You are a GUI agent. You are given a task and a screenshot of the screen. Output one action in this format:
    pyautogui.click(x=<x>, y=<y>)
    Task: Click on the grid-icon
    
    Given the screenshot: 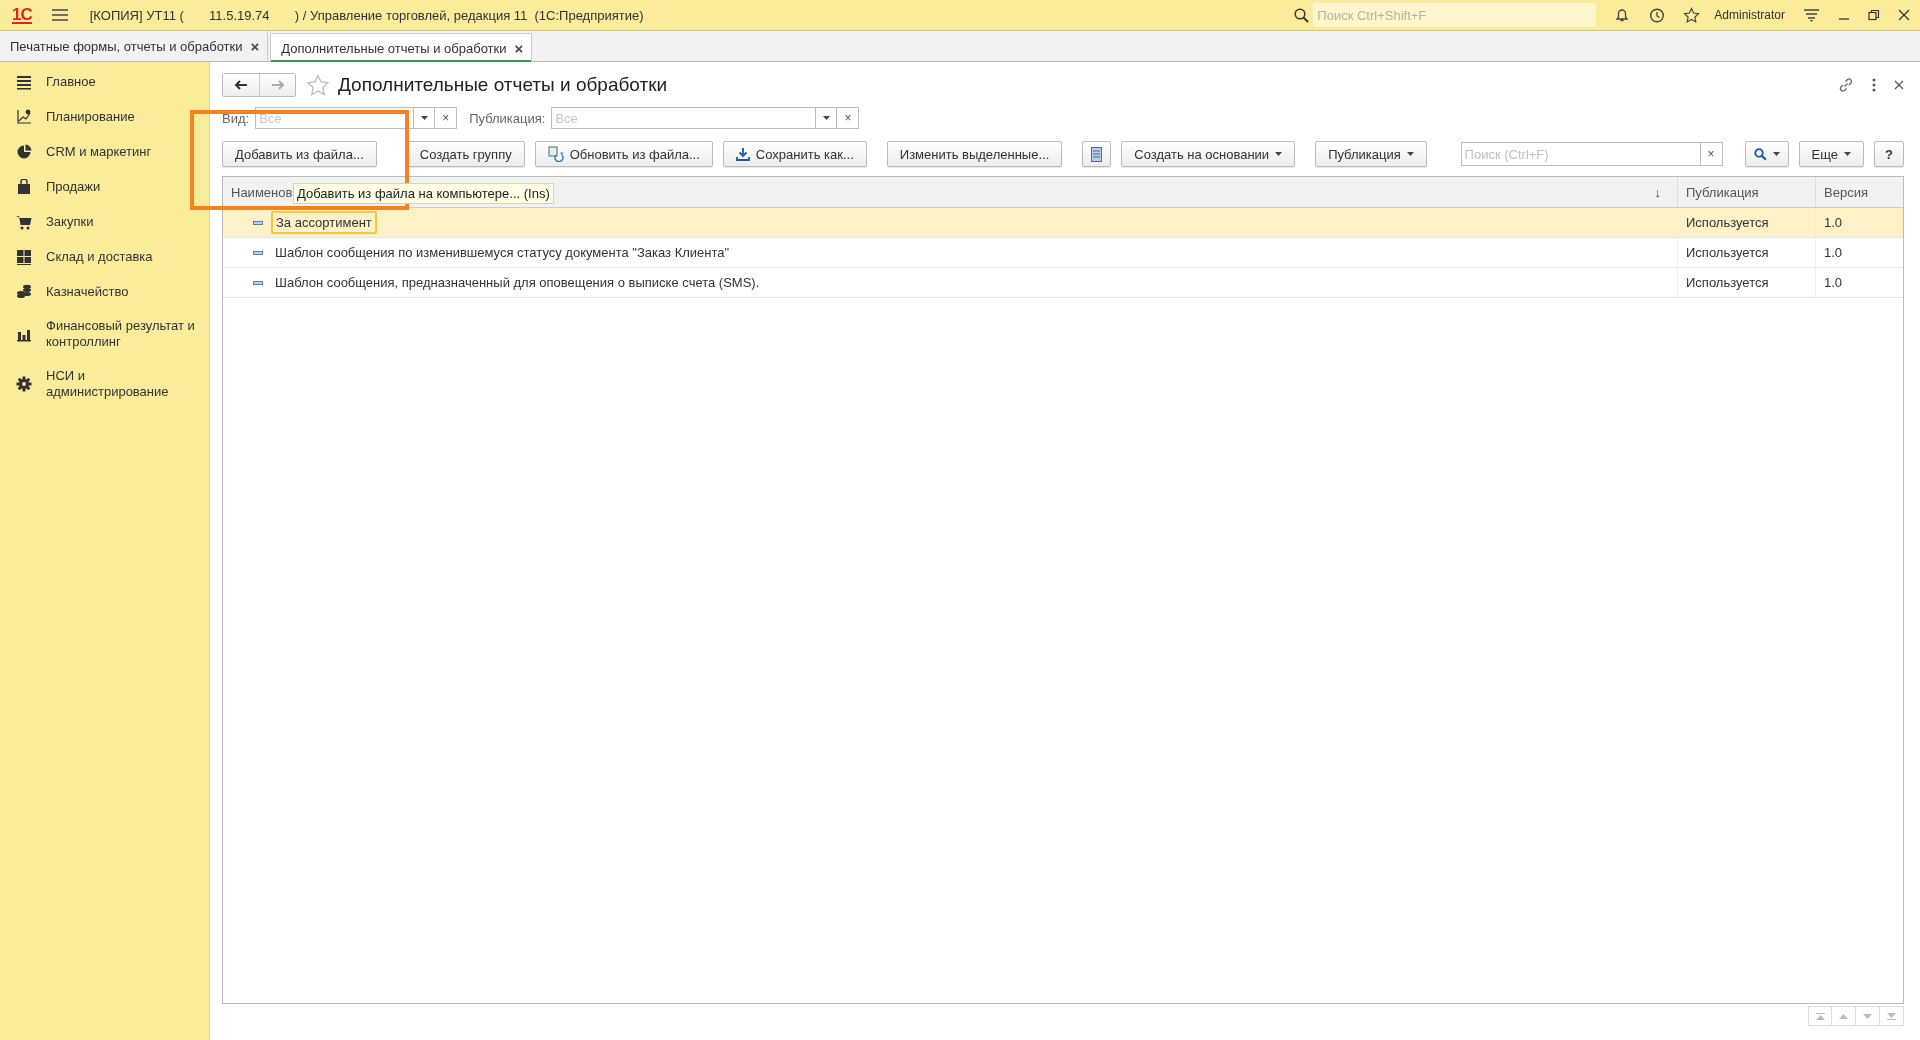 What is the action you would take?
    pyautogui.click(x=24, y=256)
    